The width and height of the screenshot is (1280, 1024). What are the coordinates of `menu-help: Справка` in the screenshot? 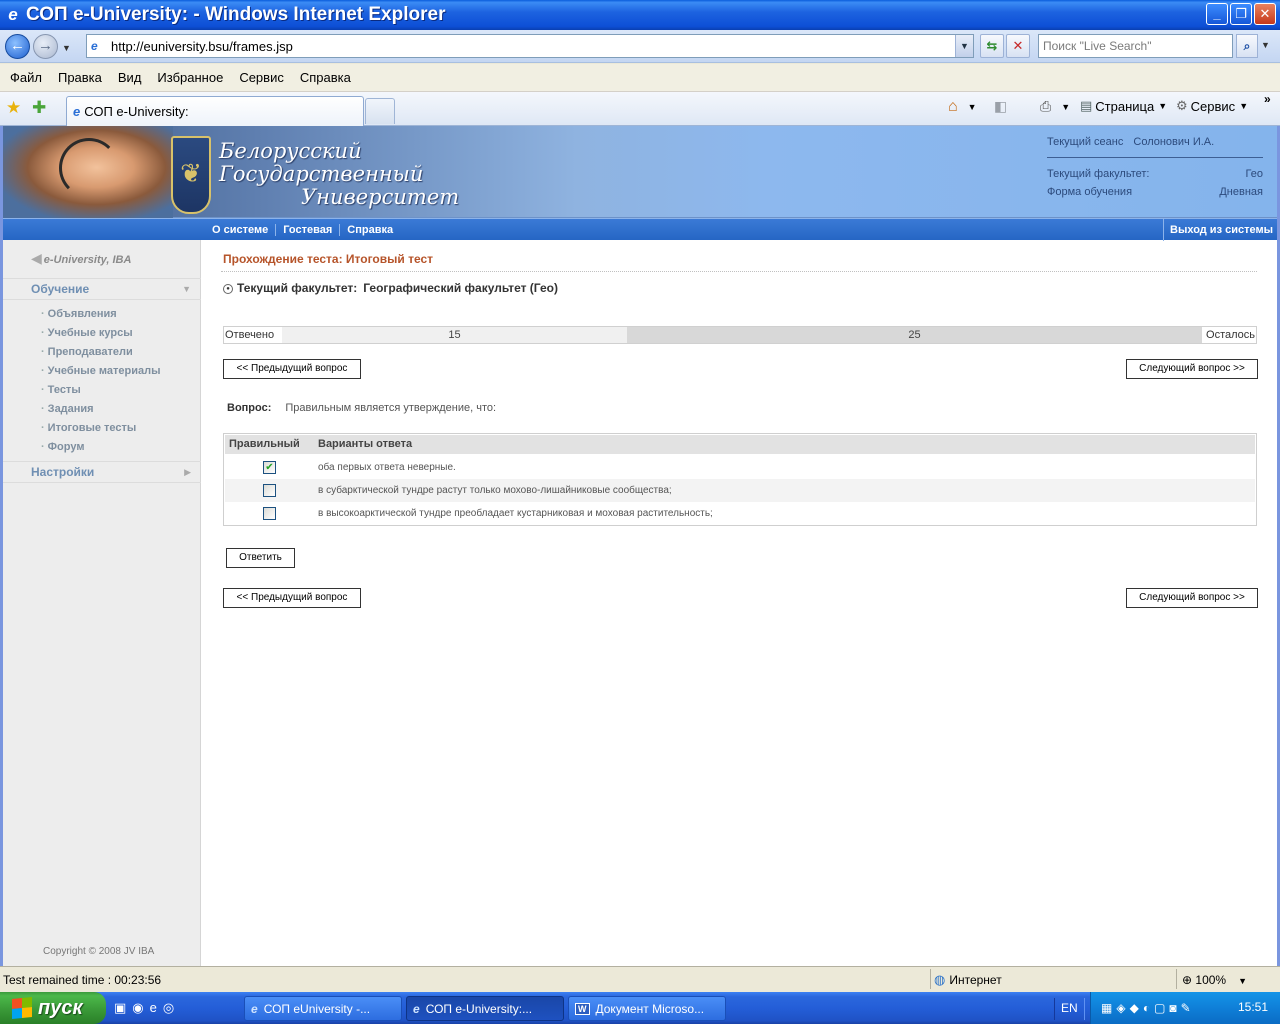 It's located at (325, 77).